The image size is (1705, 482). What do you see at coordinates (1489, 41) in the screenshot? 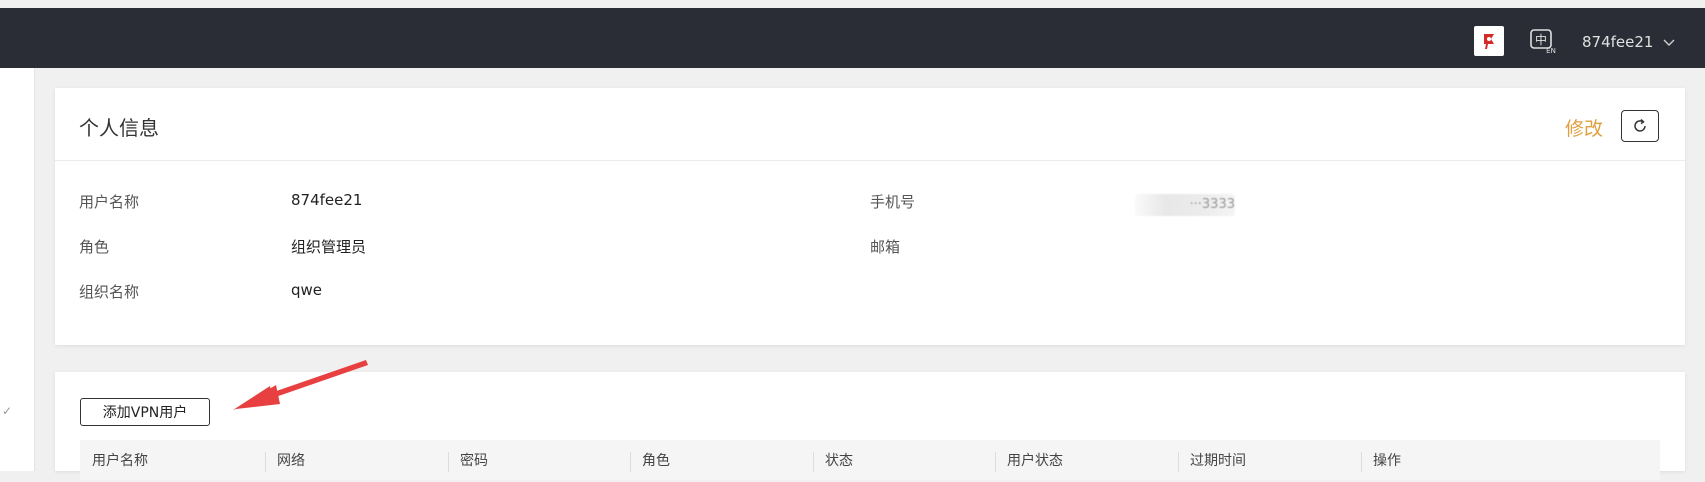
I see `flag-icon` at bounding box center [1489, 41].